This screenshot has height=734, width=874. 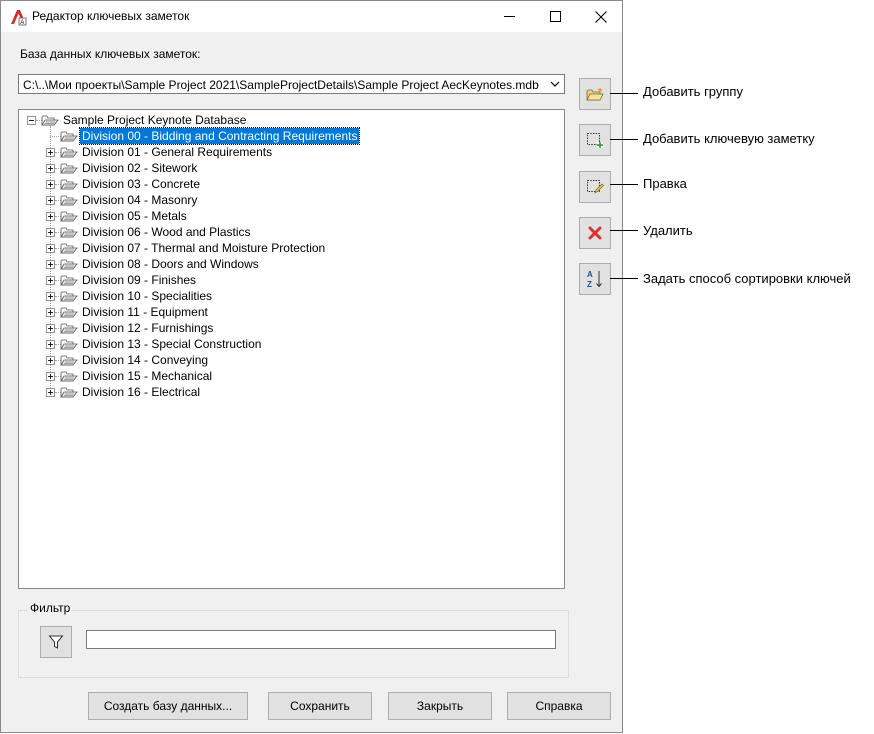 What do you see at coordinates (22, 23) in the screenshot?
I see `svg-text: A` at bounding box center [22, 23].